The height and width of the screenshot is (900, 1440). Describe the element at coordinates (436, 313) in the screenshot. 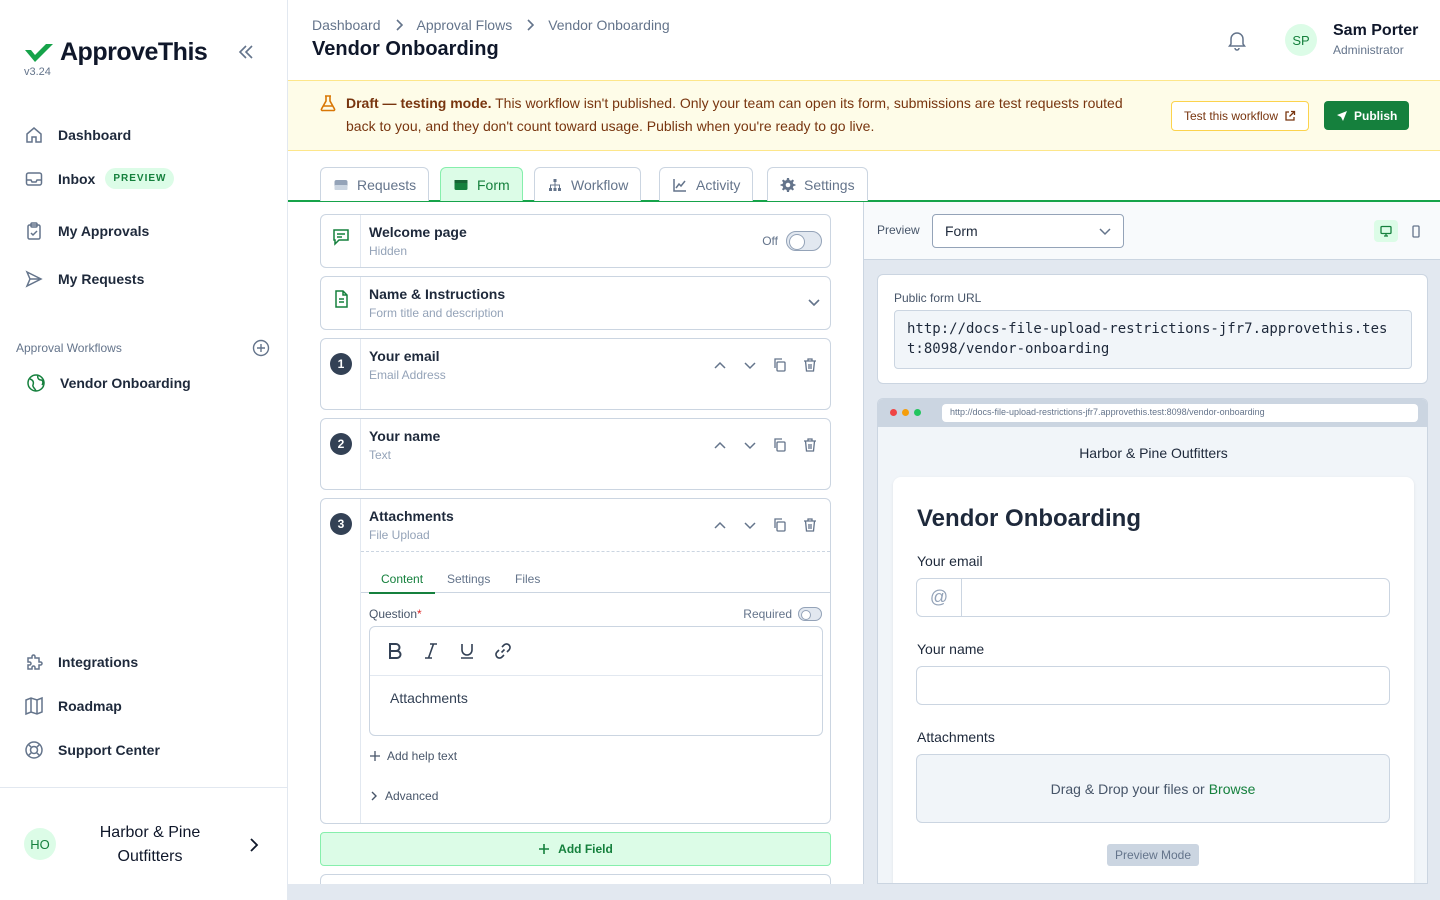

I see `card-subtitle: Form title and description` at that location.